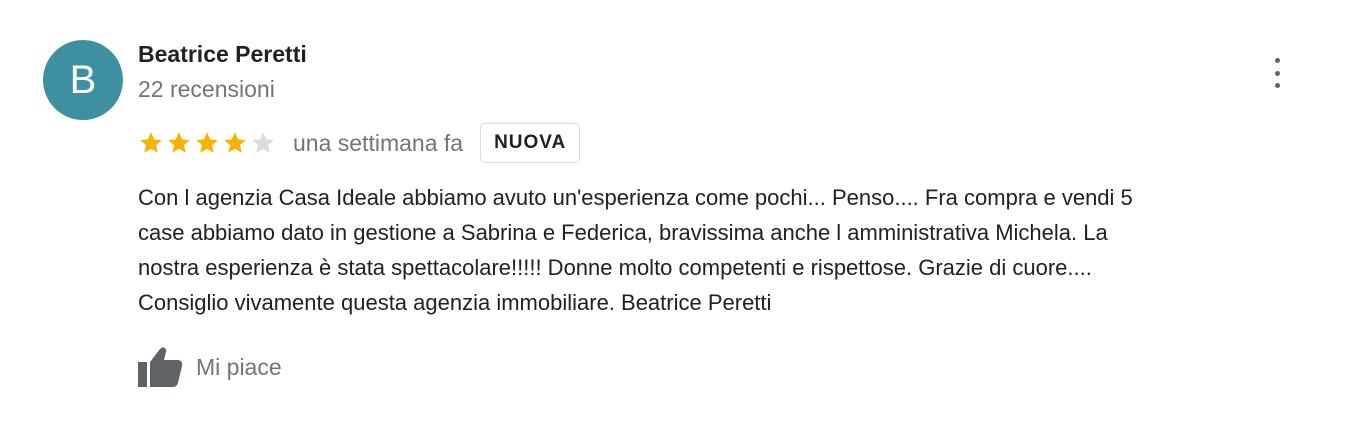 This screenshot has height=444, width=1350. I want to click on review-time: una settimana fa, so click(378, 142).